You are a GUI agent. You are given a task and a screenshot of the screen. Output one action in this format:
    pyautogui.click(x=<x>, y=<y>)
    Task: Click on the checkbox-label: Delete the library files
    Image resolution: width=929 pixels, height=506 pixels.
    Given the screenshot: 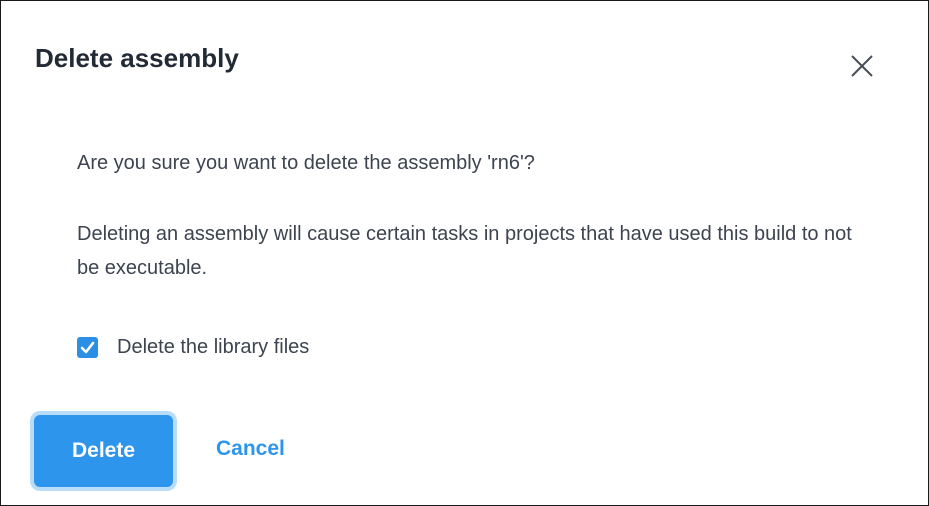 What is the action you would take?
    pyautogui.click(x=213, y=346)
    